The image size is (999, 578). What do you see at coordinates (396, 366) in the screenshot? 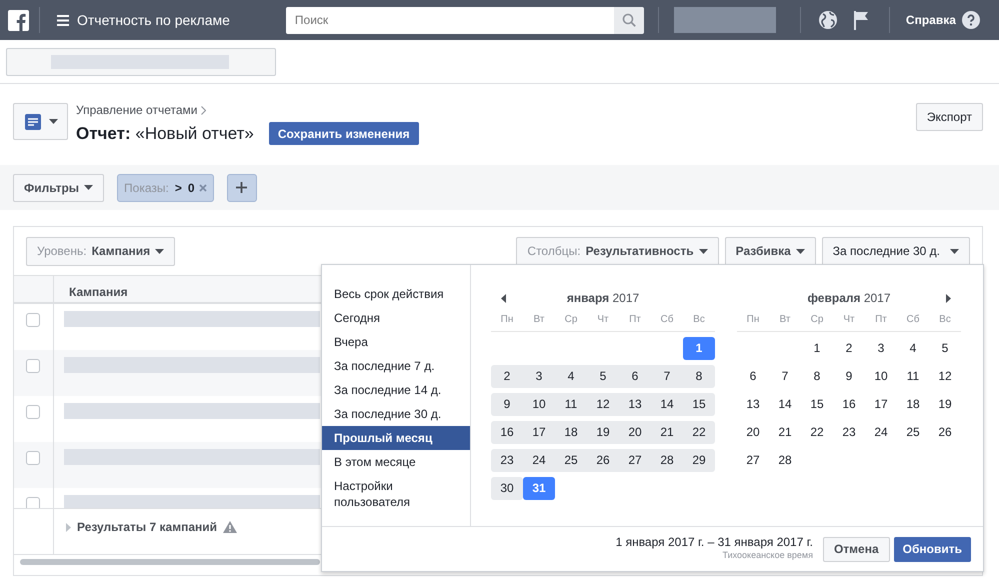
I see `preset-item: За последние 7 д.` at bounding box center [396, 366].